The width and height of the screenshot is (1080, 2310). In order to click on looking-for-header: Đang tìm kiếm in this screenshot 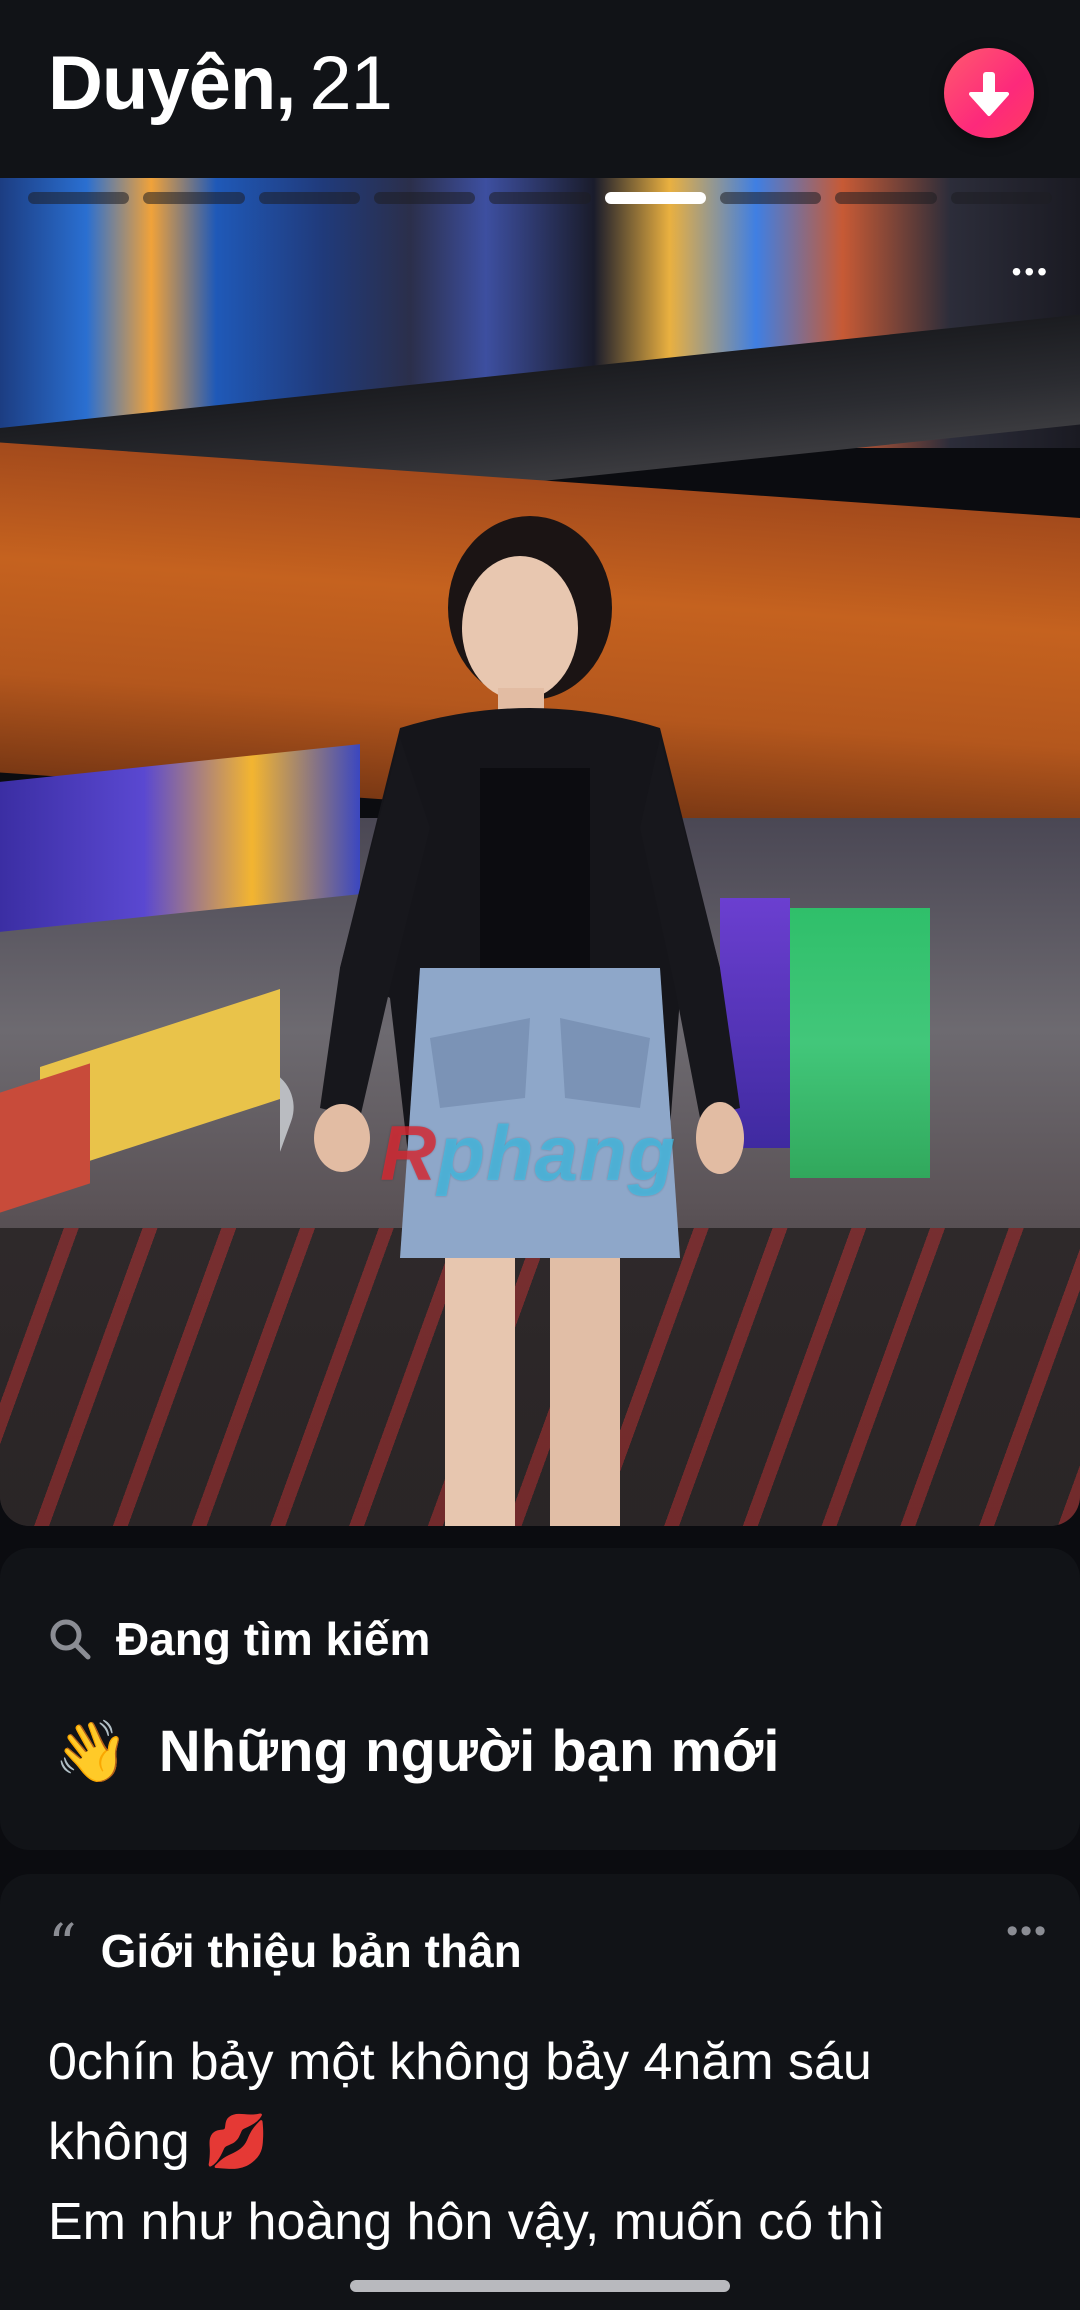, I will do `click(239, 1639)`.